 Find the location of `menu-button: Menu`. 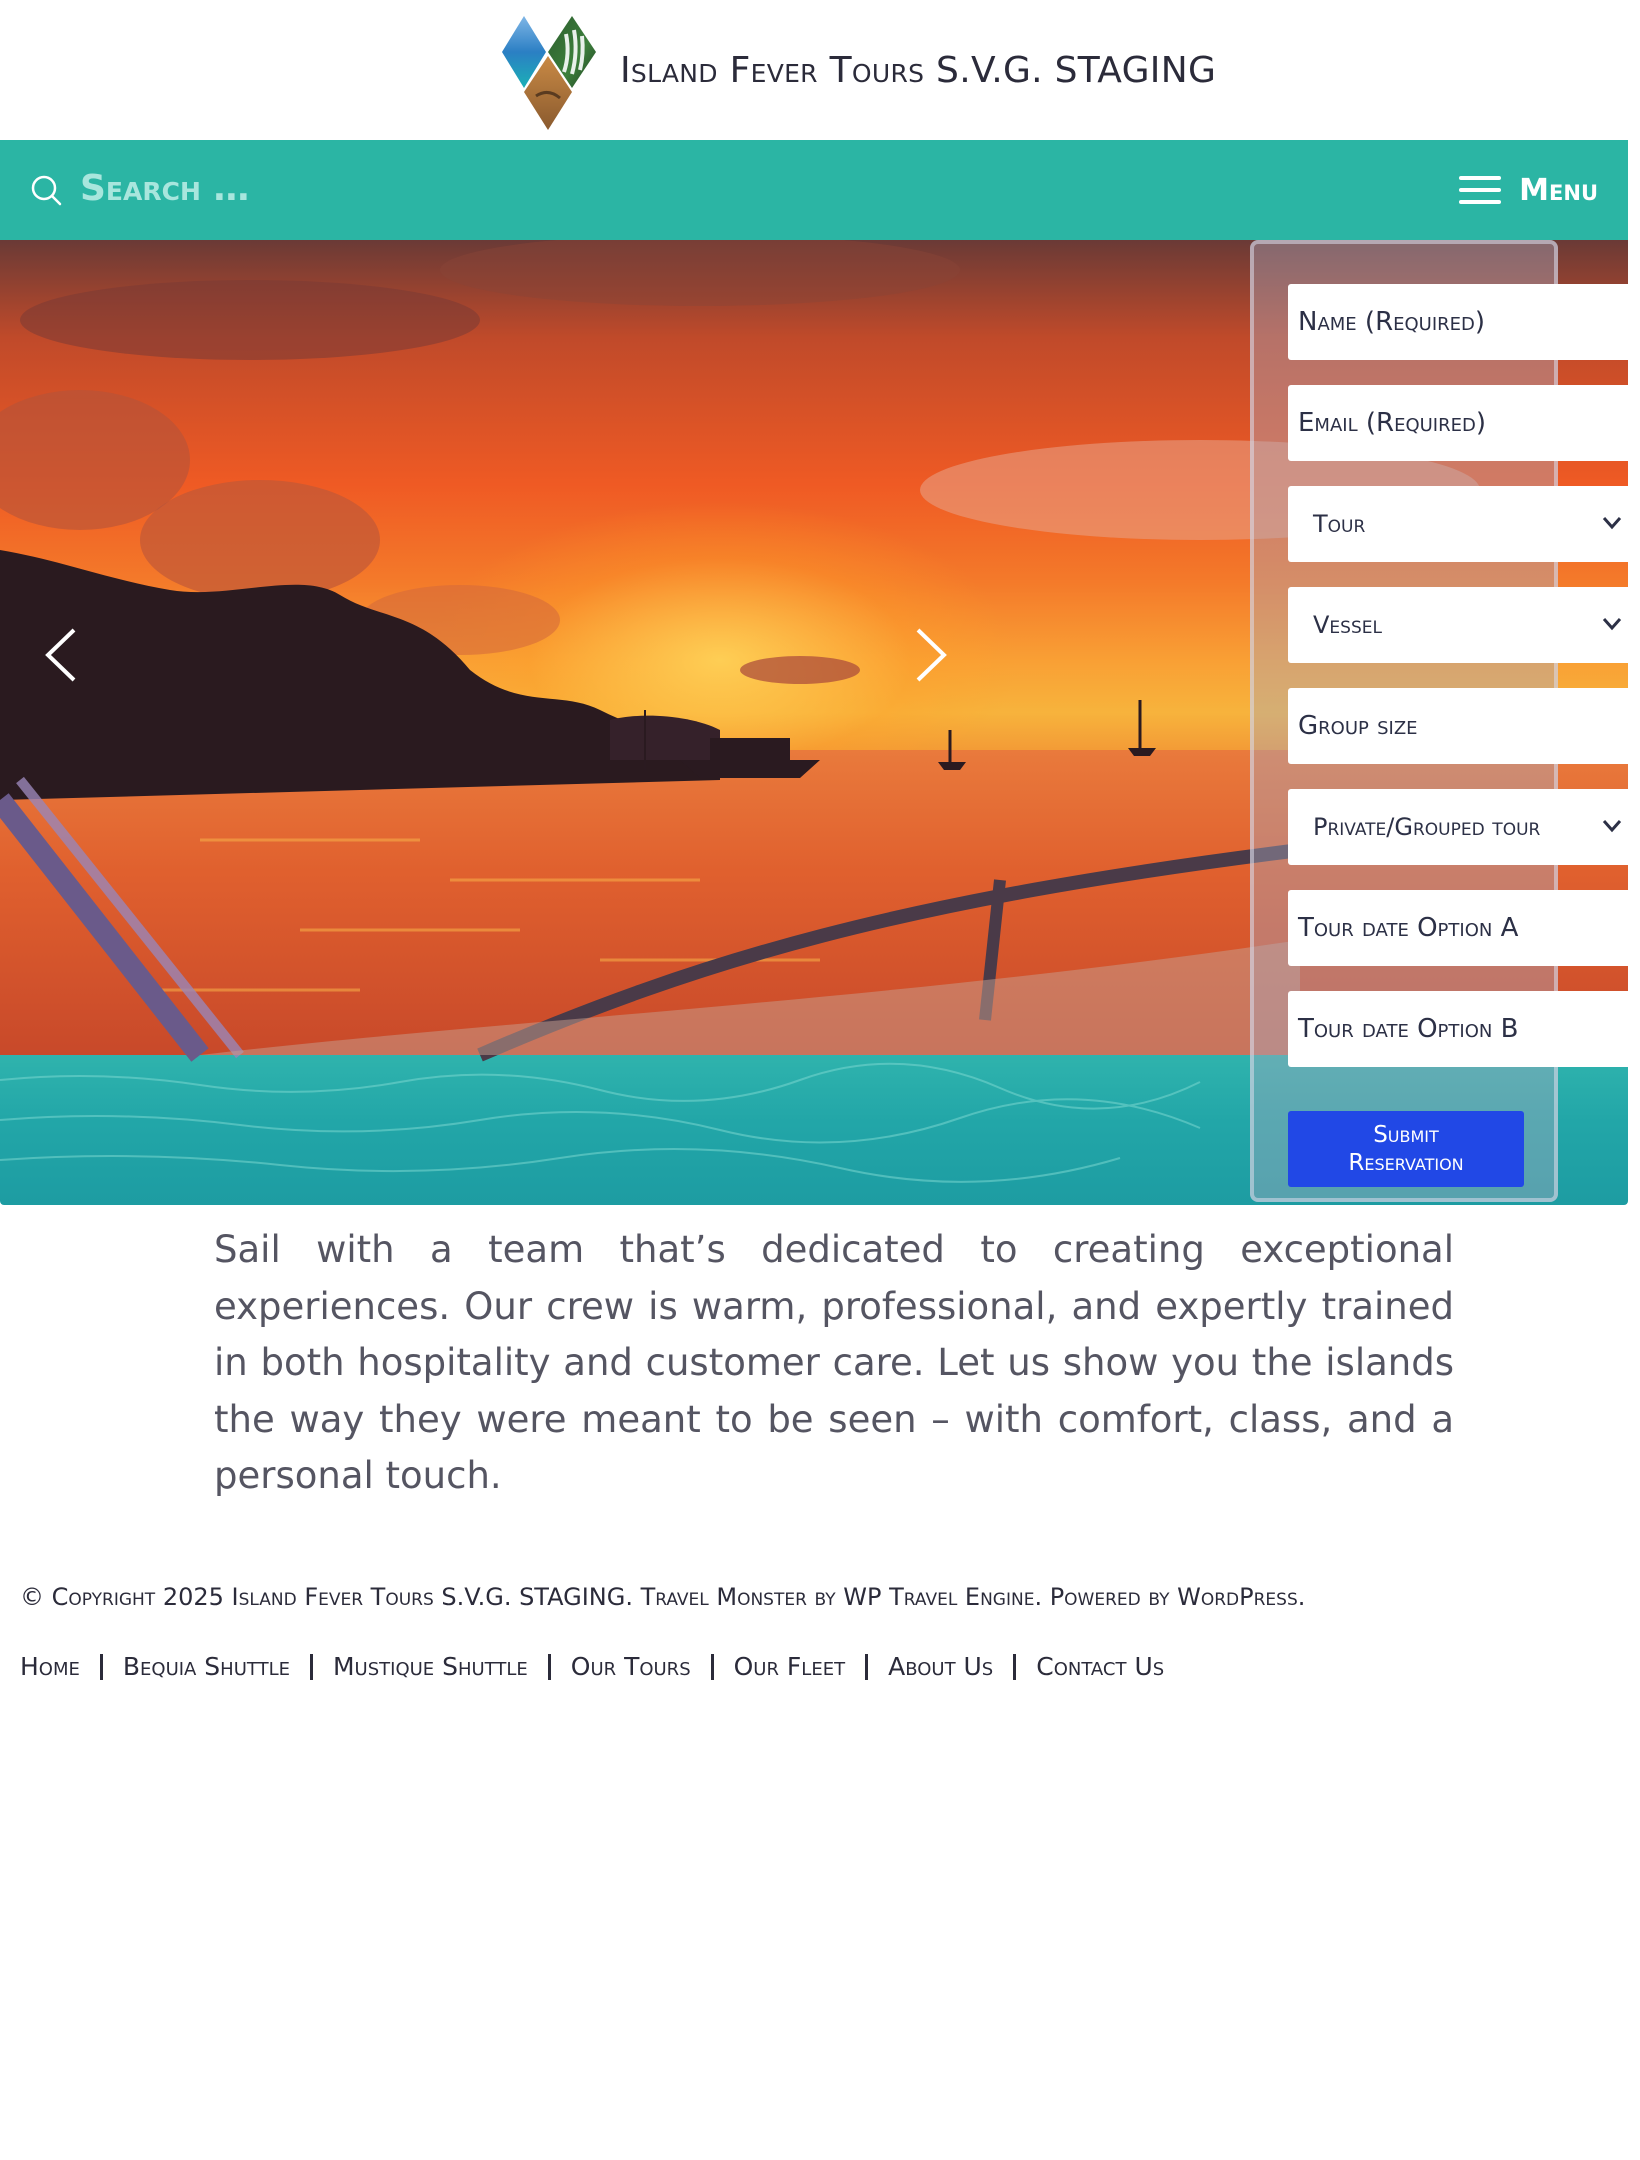

menu-button: Menu is located at coordinates (1528, 190).